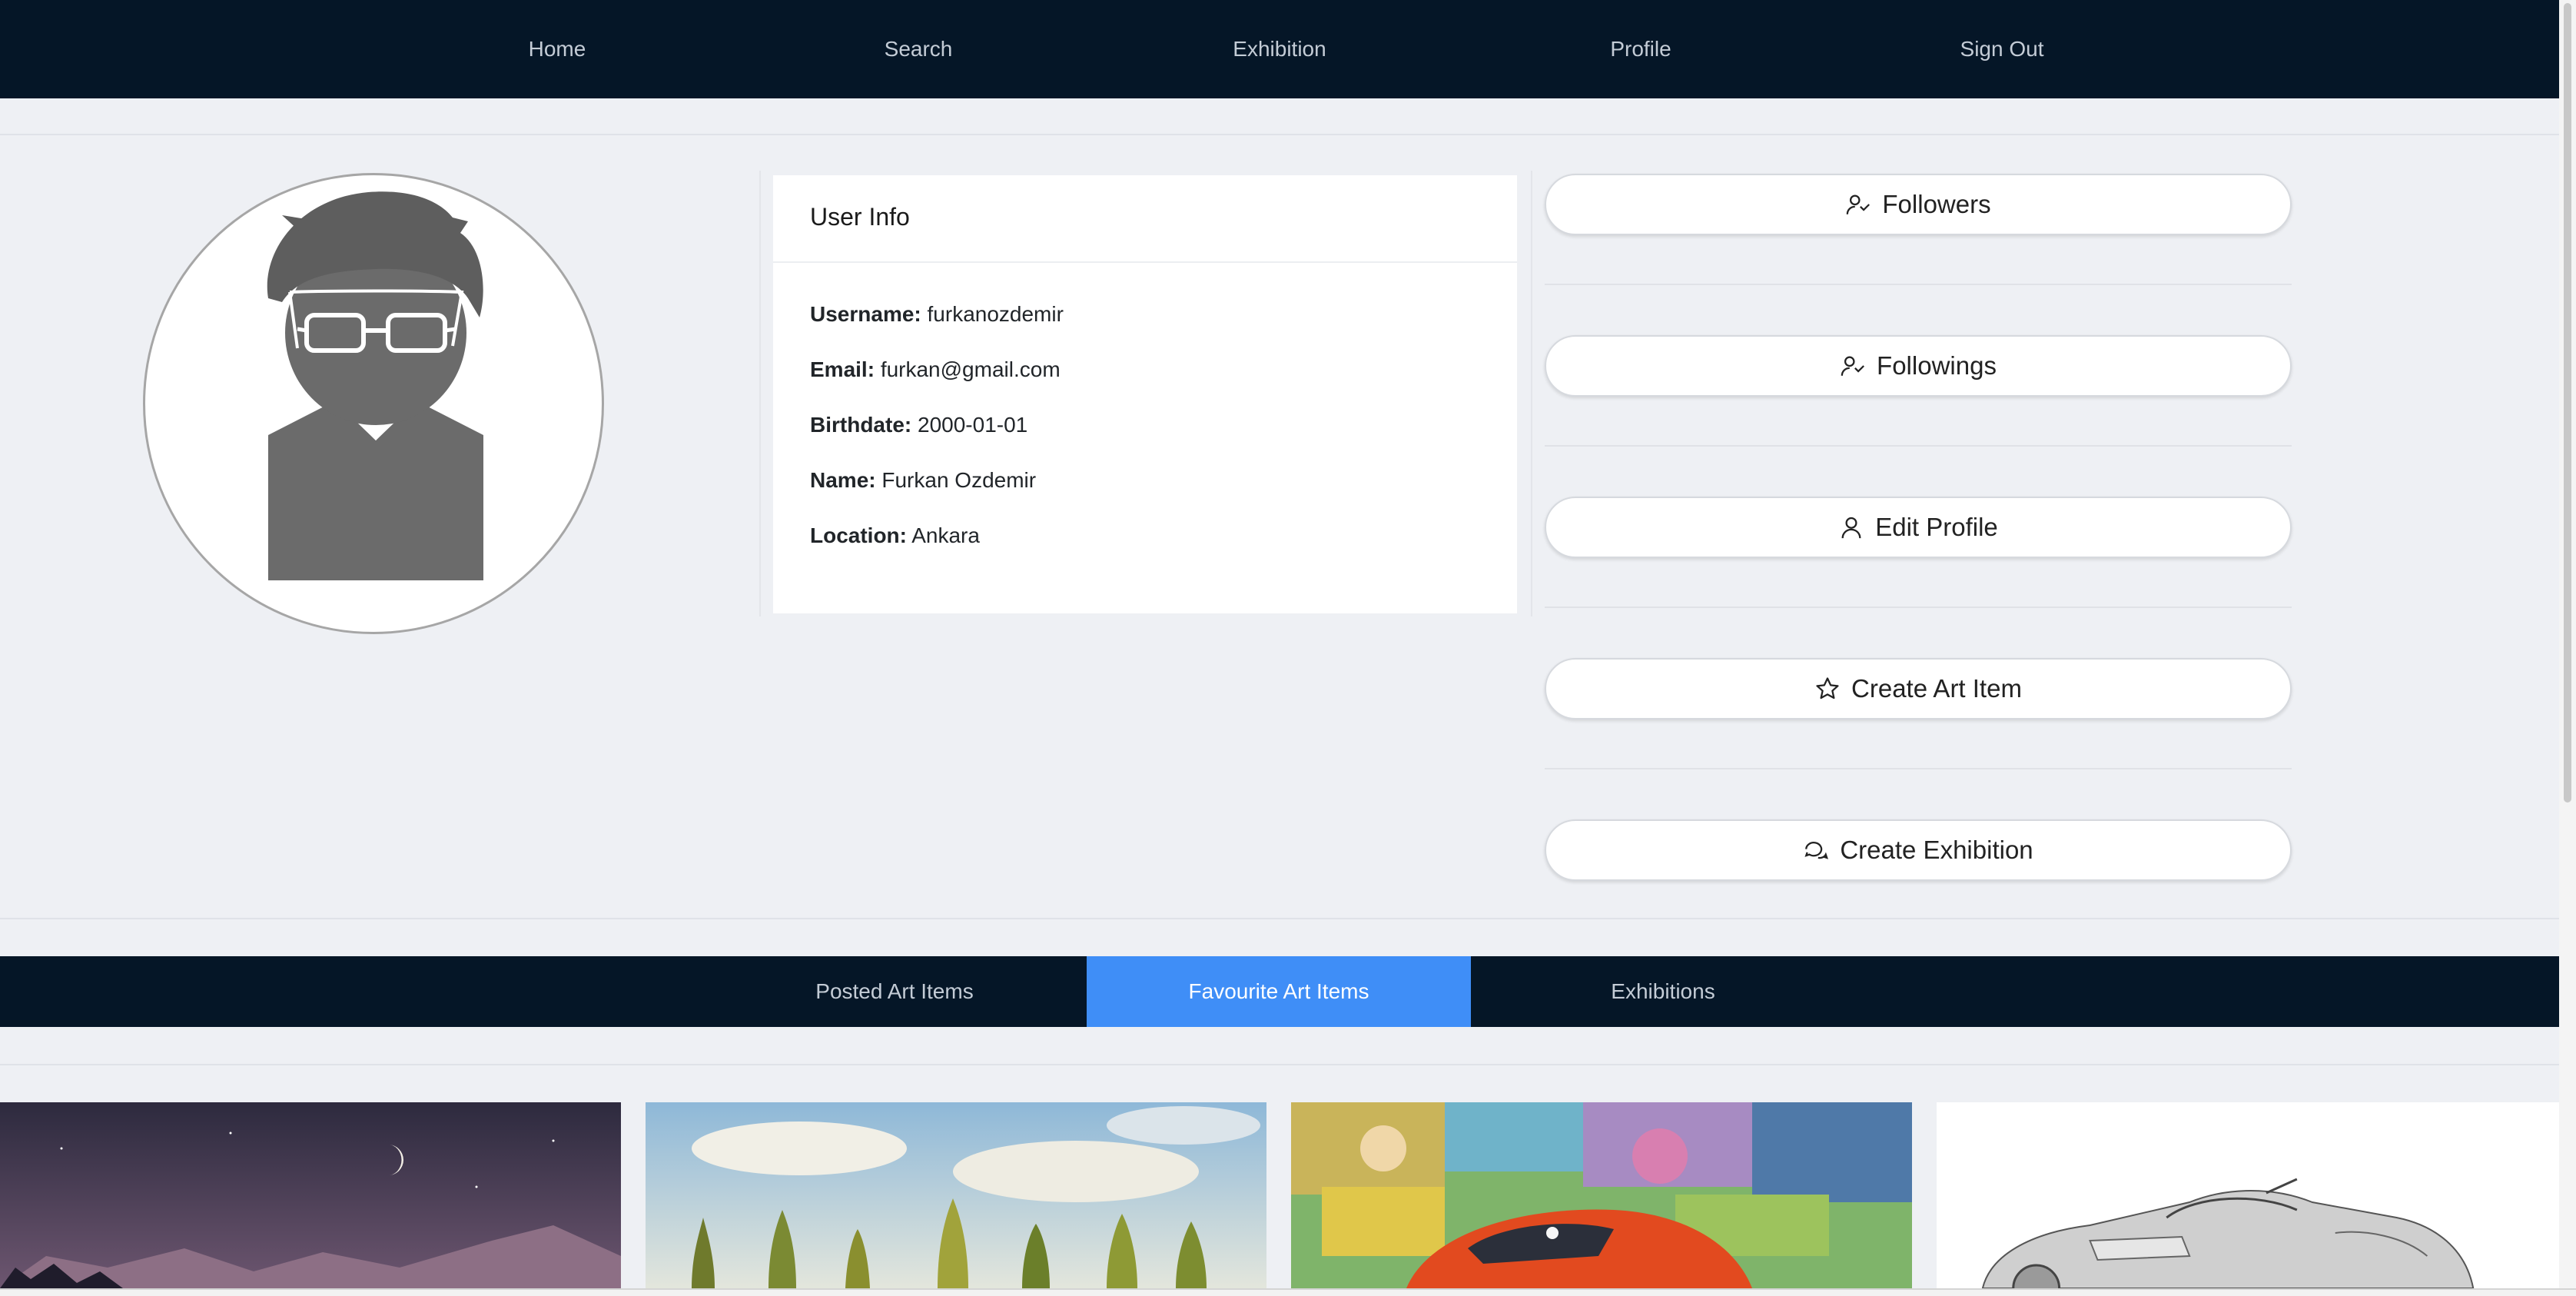 The width and height of the screenshot is (2576, 1296). I want to click on followers-button: Followers, so click(1918, 204).